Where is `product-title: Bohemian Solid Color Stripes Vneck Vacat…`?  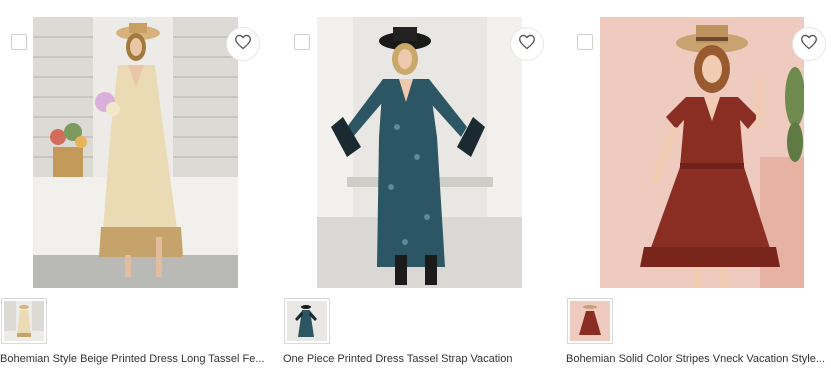 product-title: Bohemian Solid Color Stripes Vneck Vacat… is located at coordinates (698, 359).